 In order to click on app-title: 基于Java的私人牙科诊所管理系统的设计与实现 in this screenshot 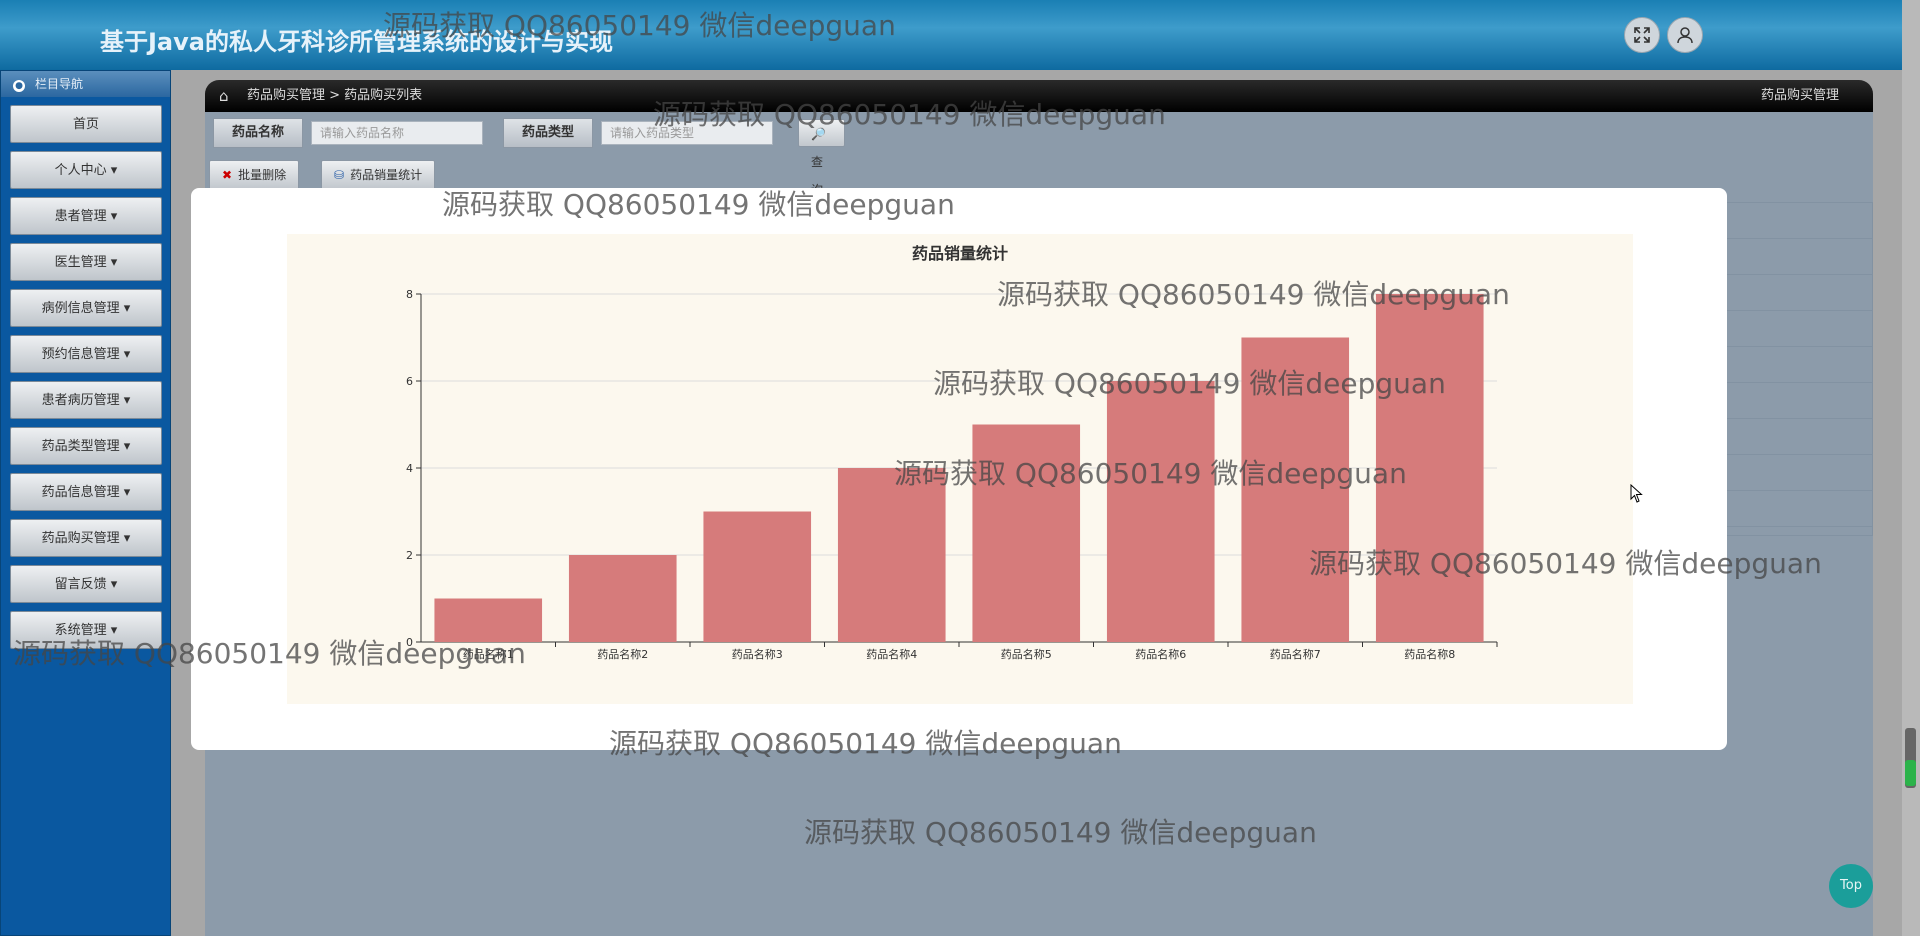, I will do `click(356, 42)`.